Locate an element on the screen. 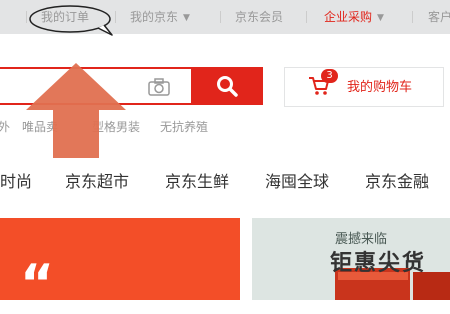  my-jd-menu: 我的京东 ▼ is located at coordinates (160, 17).